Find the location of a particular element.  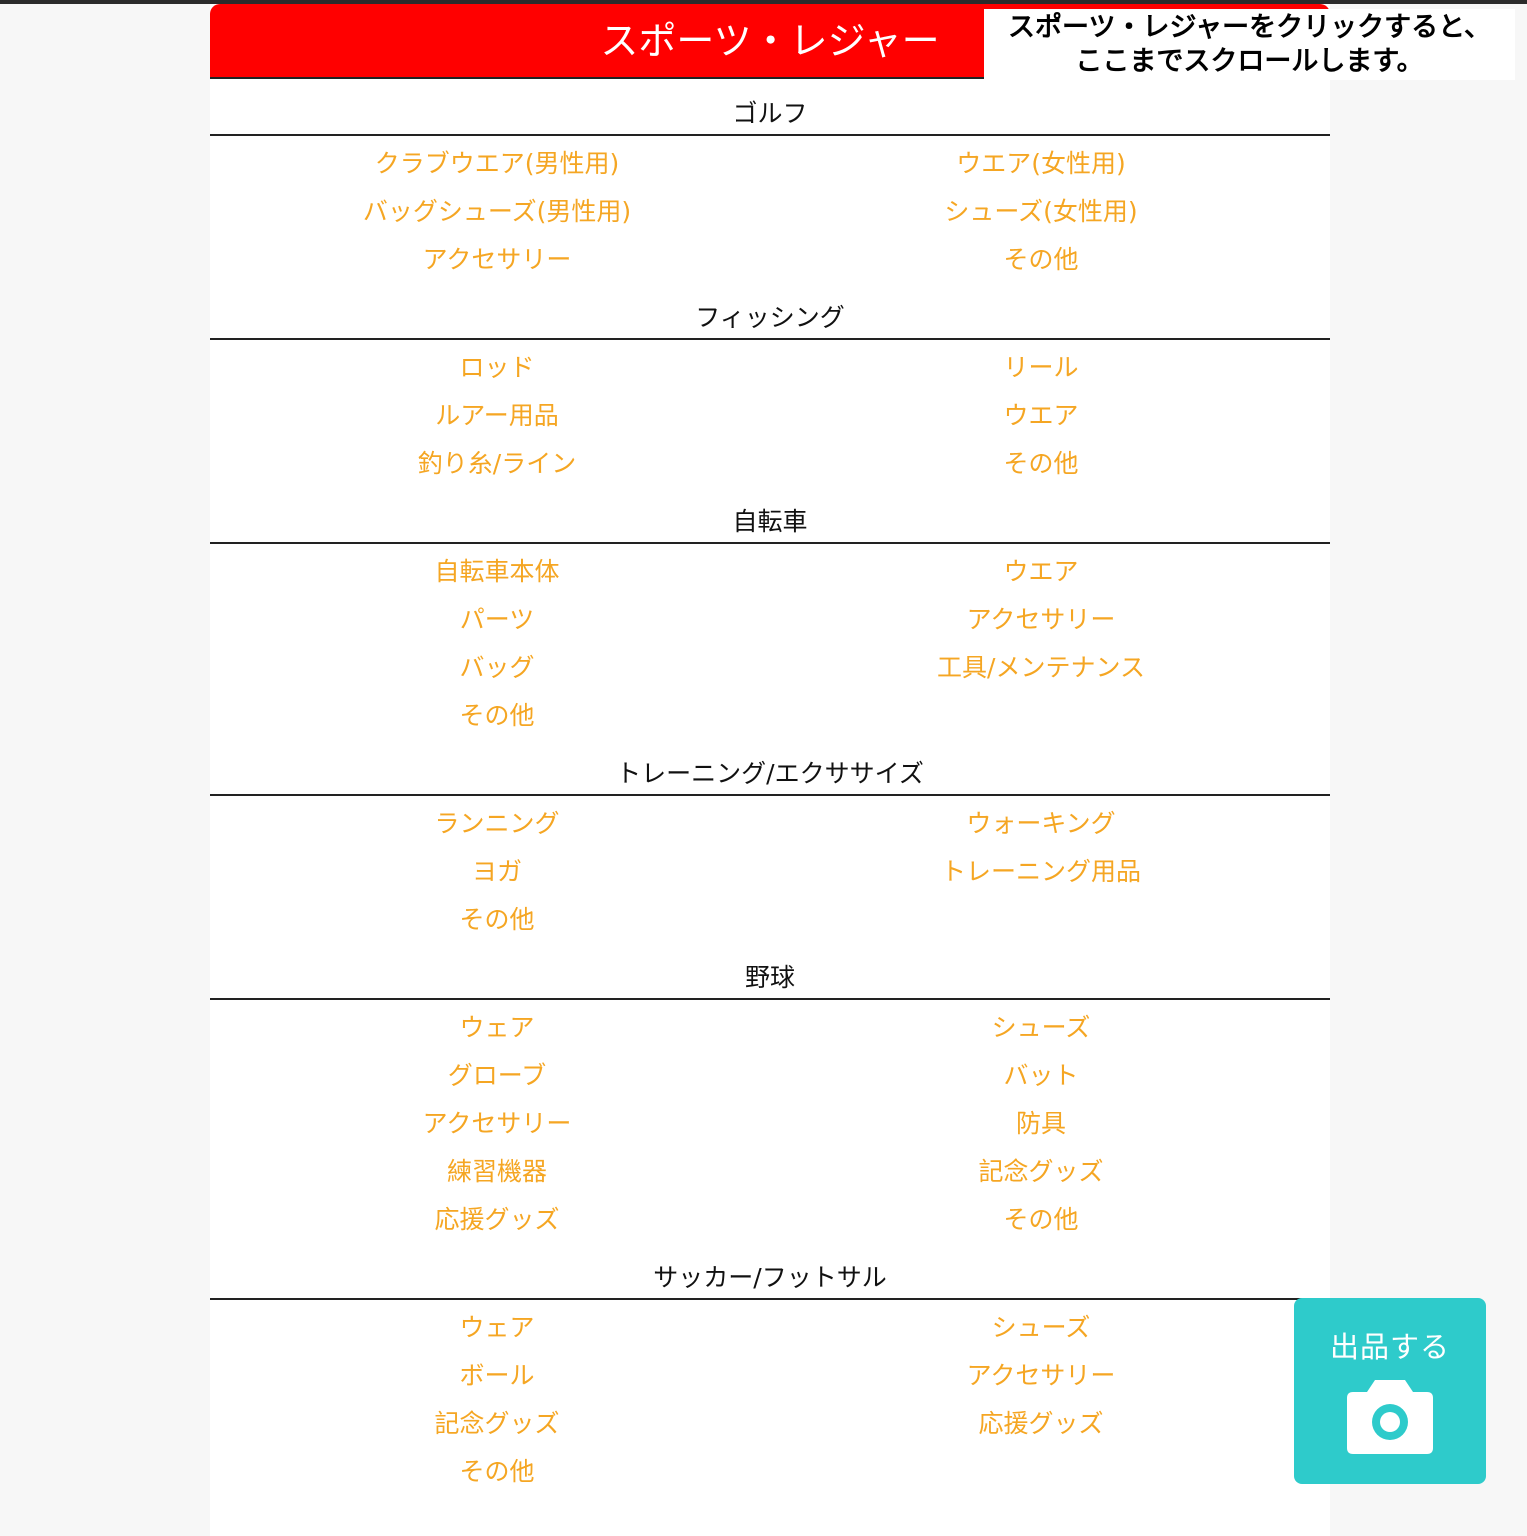

category-link: バッグシューズ(男性用) is located at coordinates (497, 212).